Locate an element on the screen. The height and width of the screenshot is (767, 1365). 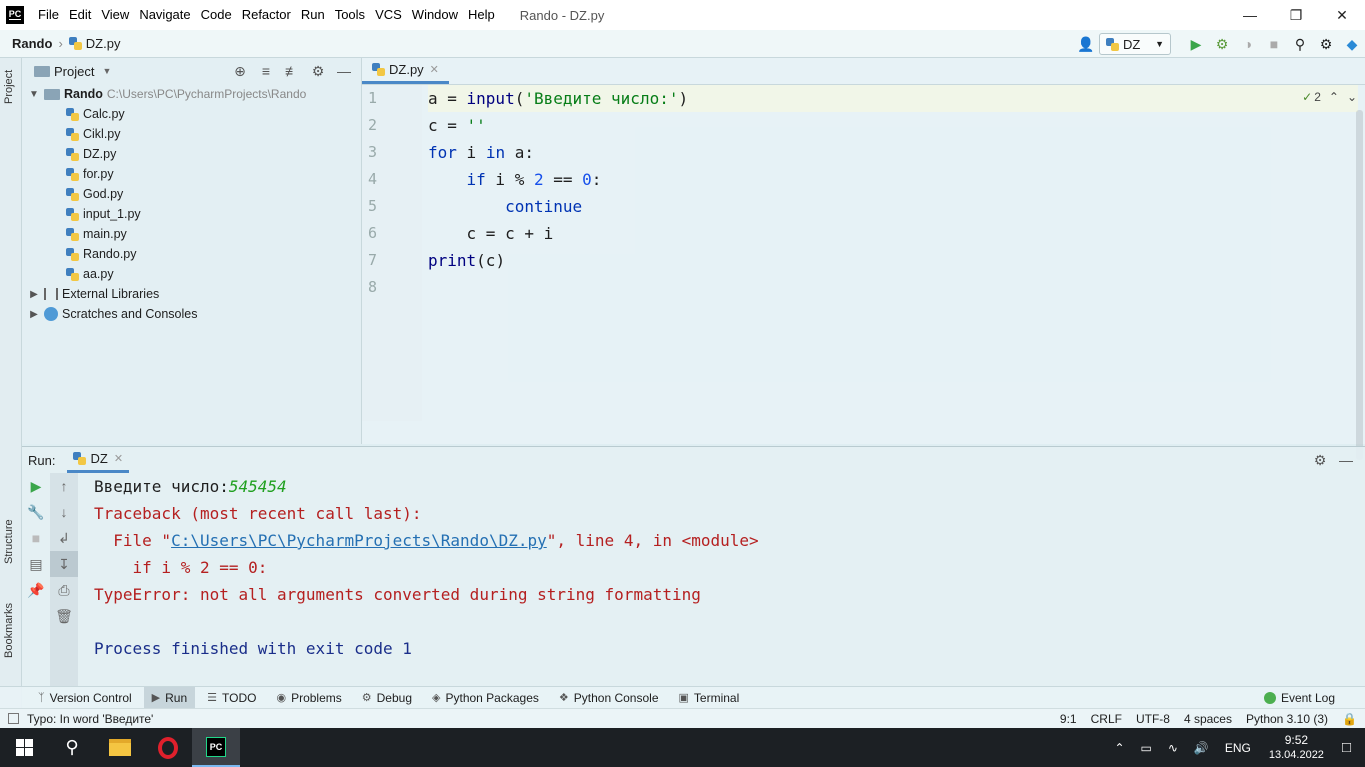
tree-file: aa.py is located at coordinates (191, 274).